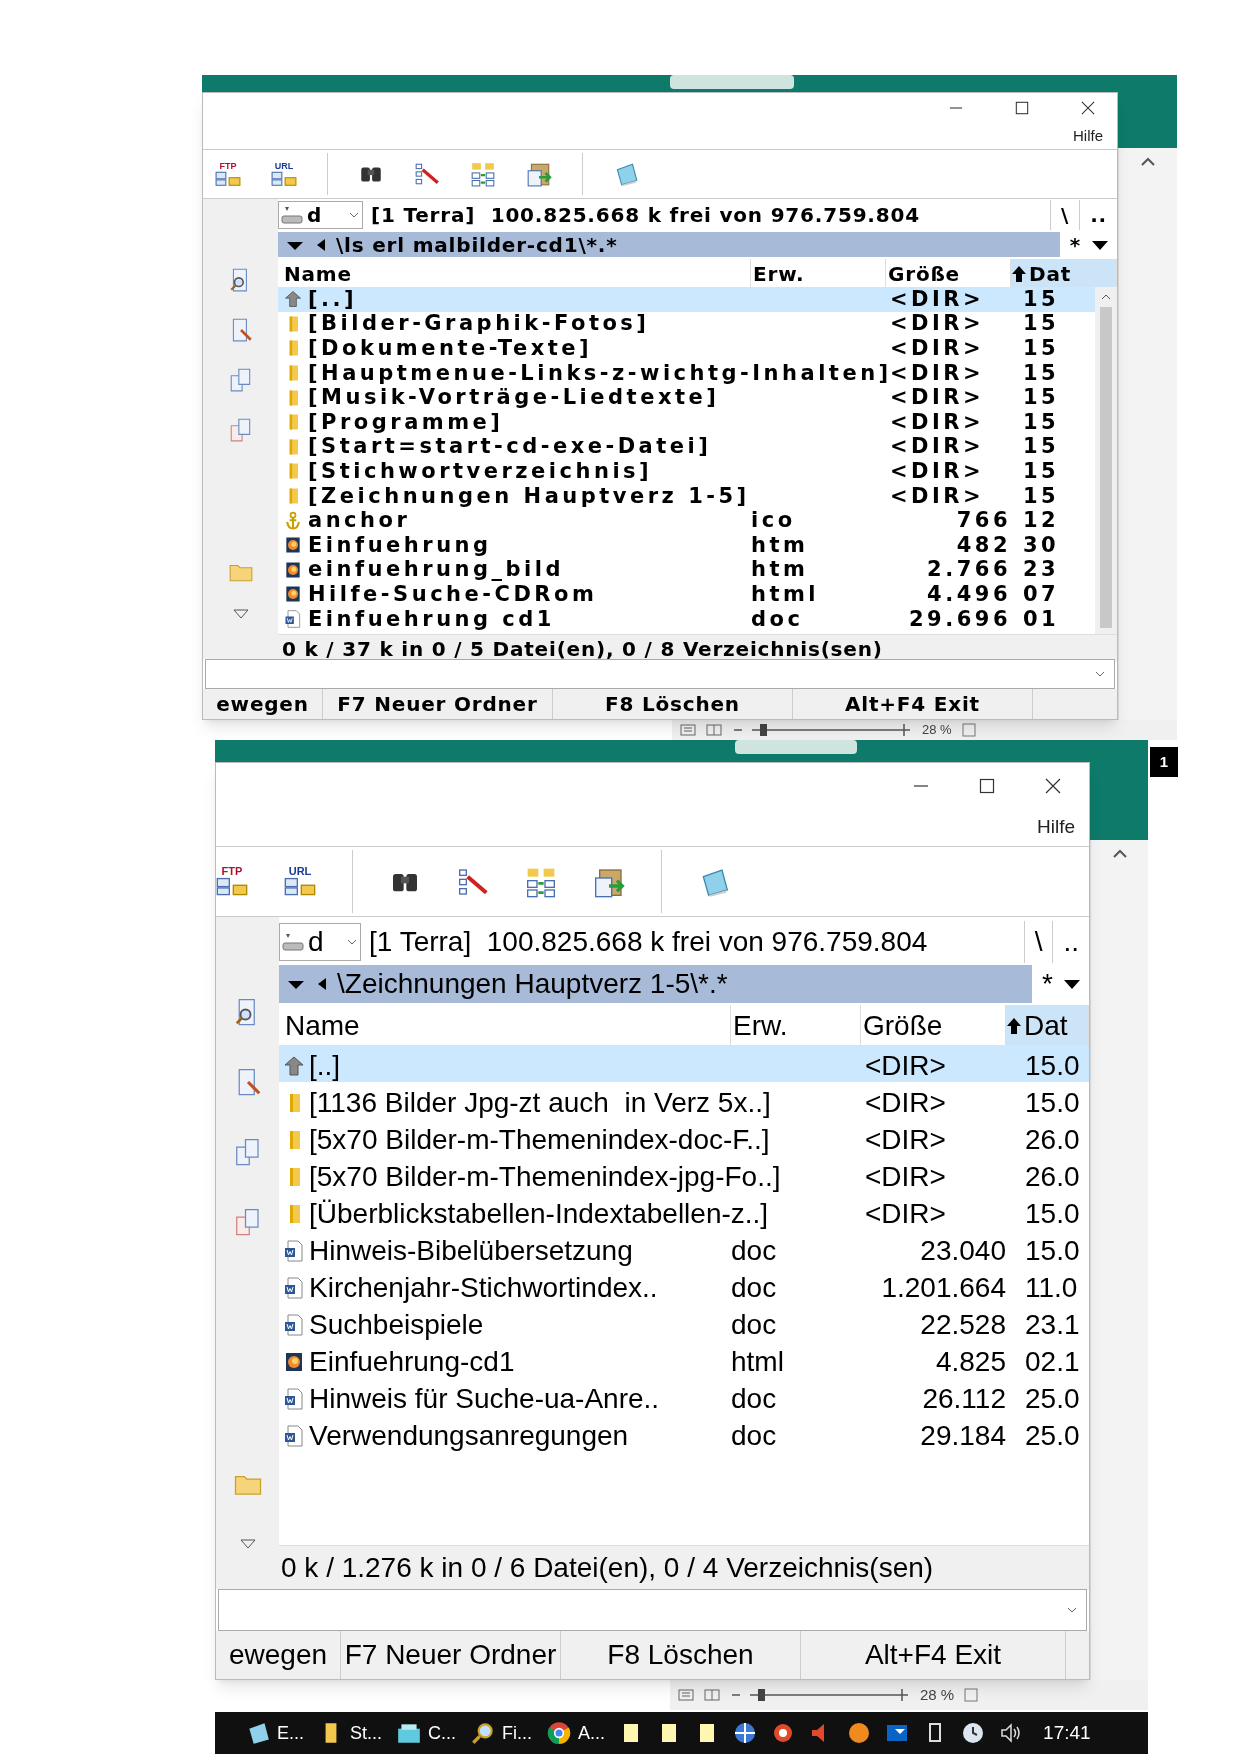 The height and width of the screenshot is (1754, 1240). What do you see at coordinates (453, 594) in the screenshot?
I see `file-name: Hilfe-Suche-CDRom` at bounding box center [453, 594].